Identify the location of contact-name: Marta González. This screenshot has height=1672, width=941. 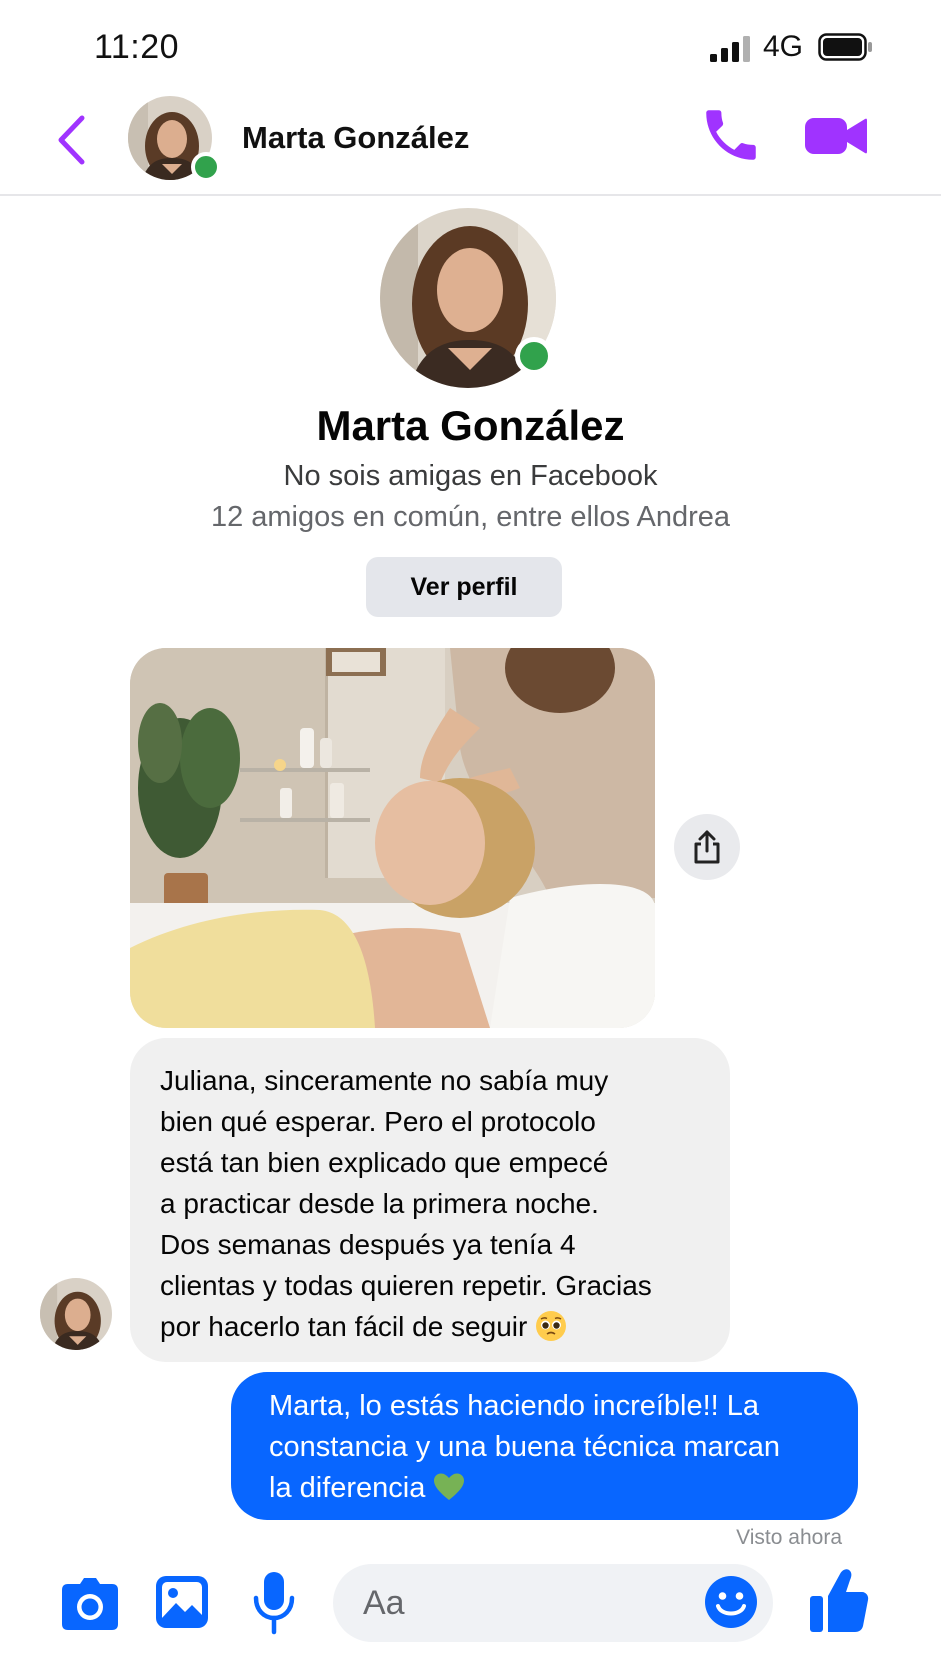
(355, 138).